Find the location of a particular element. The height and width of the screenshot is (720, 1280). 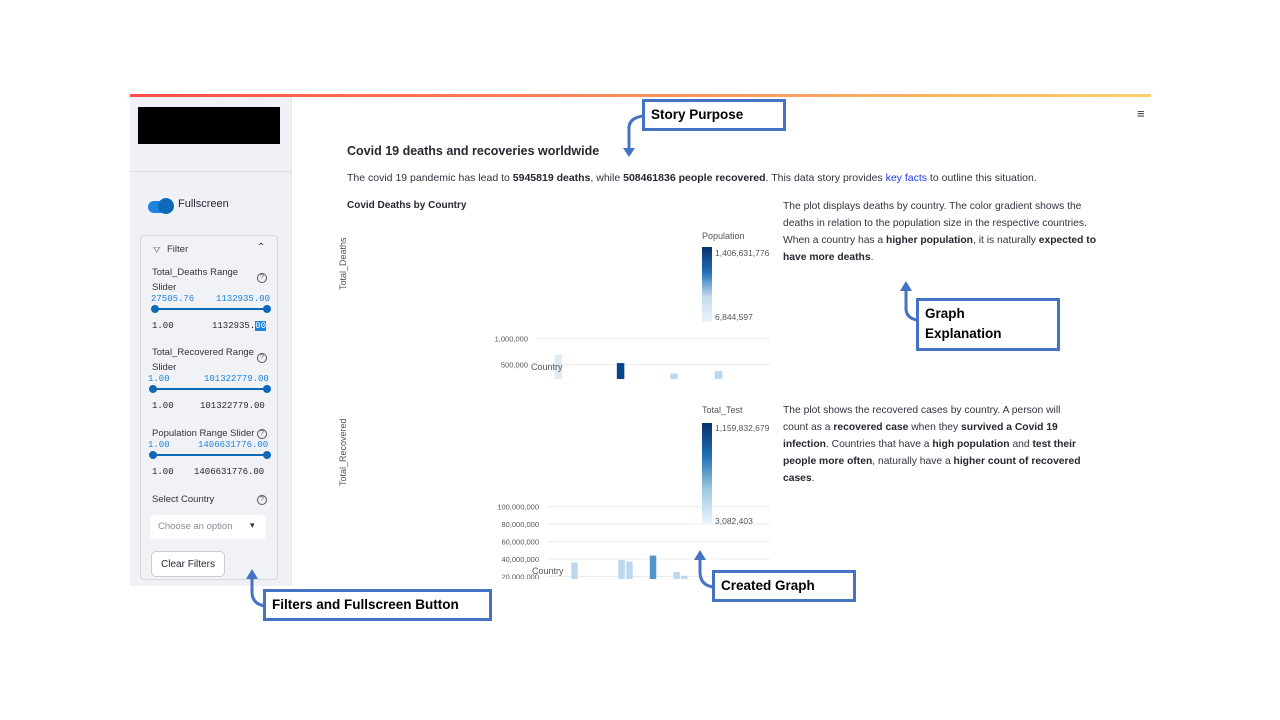

story-arrow is located at coordinates (635, 133).